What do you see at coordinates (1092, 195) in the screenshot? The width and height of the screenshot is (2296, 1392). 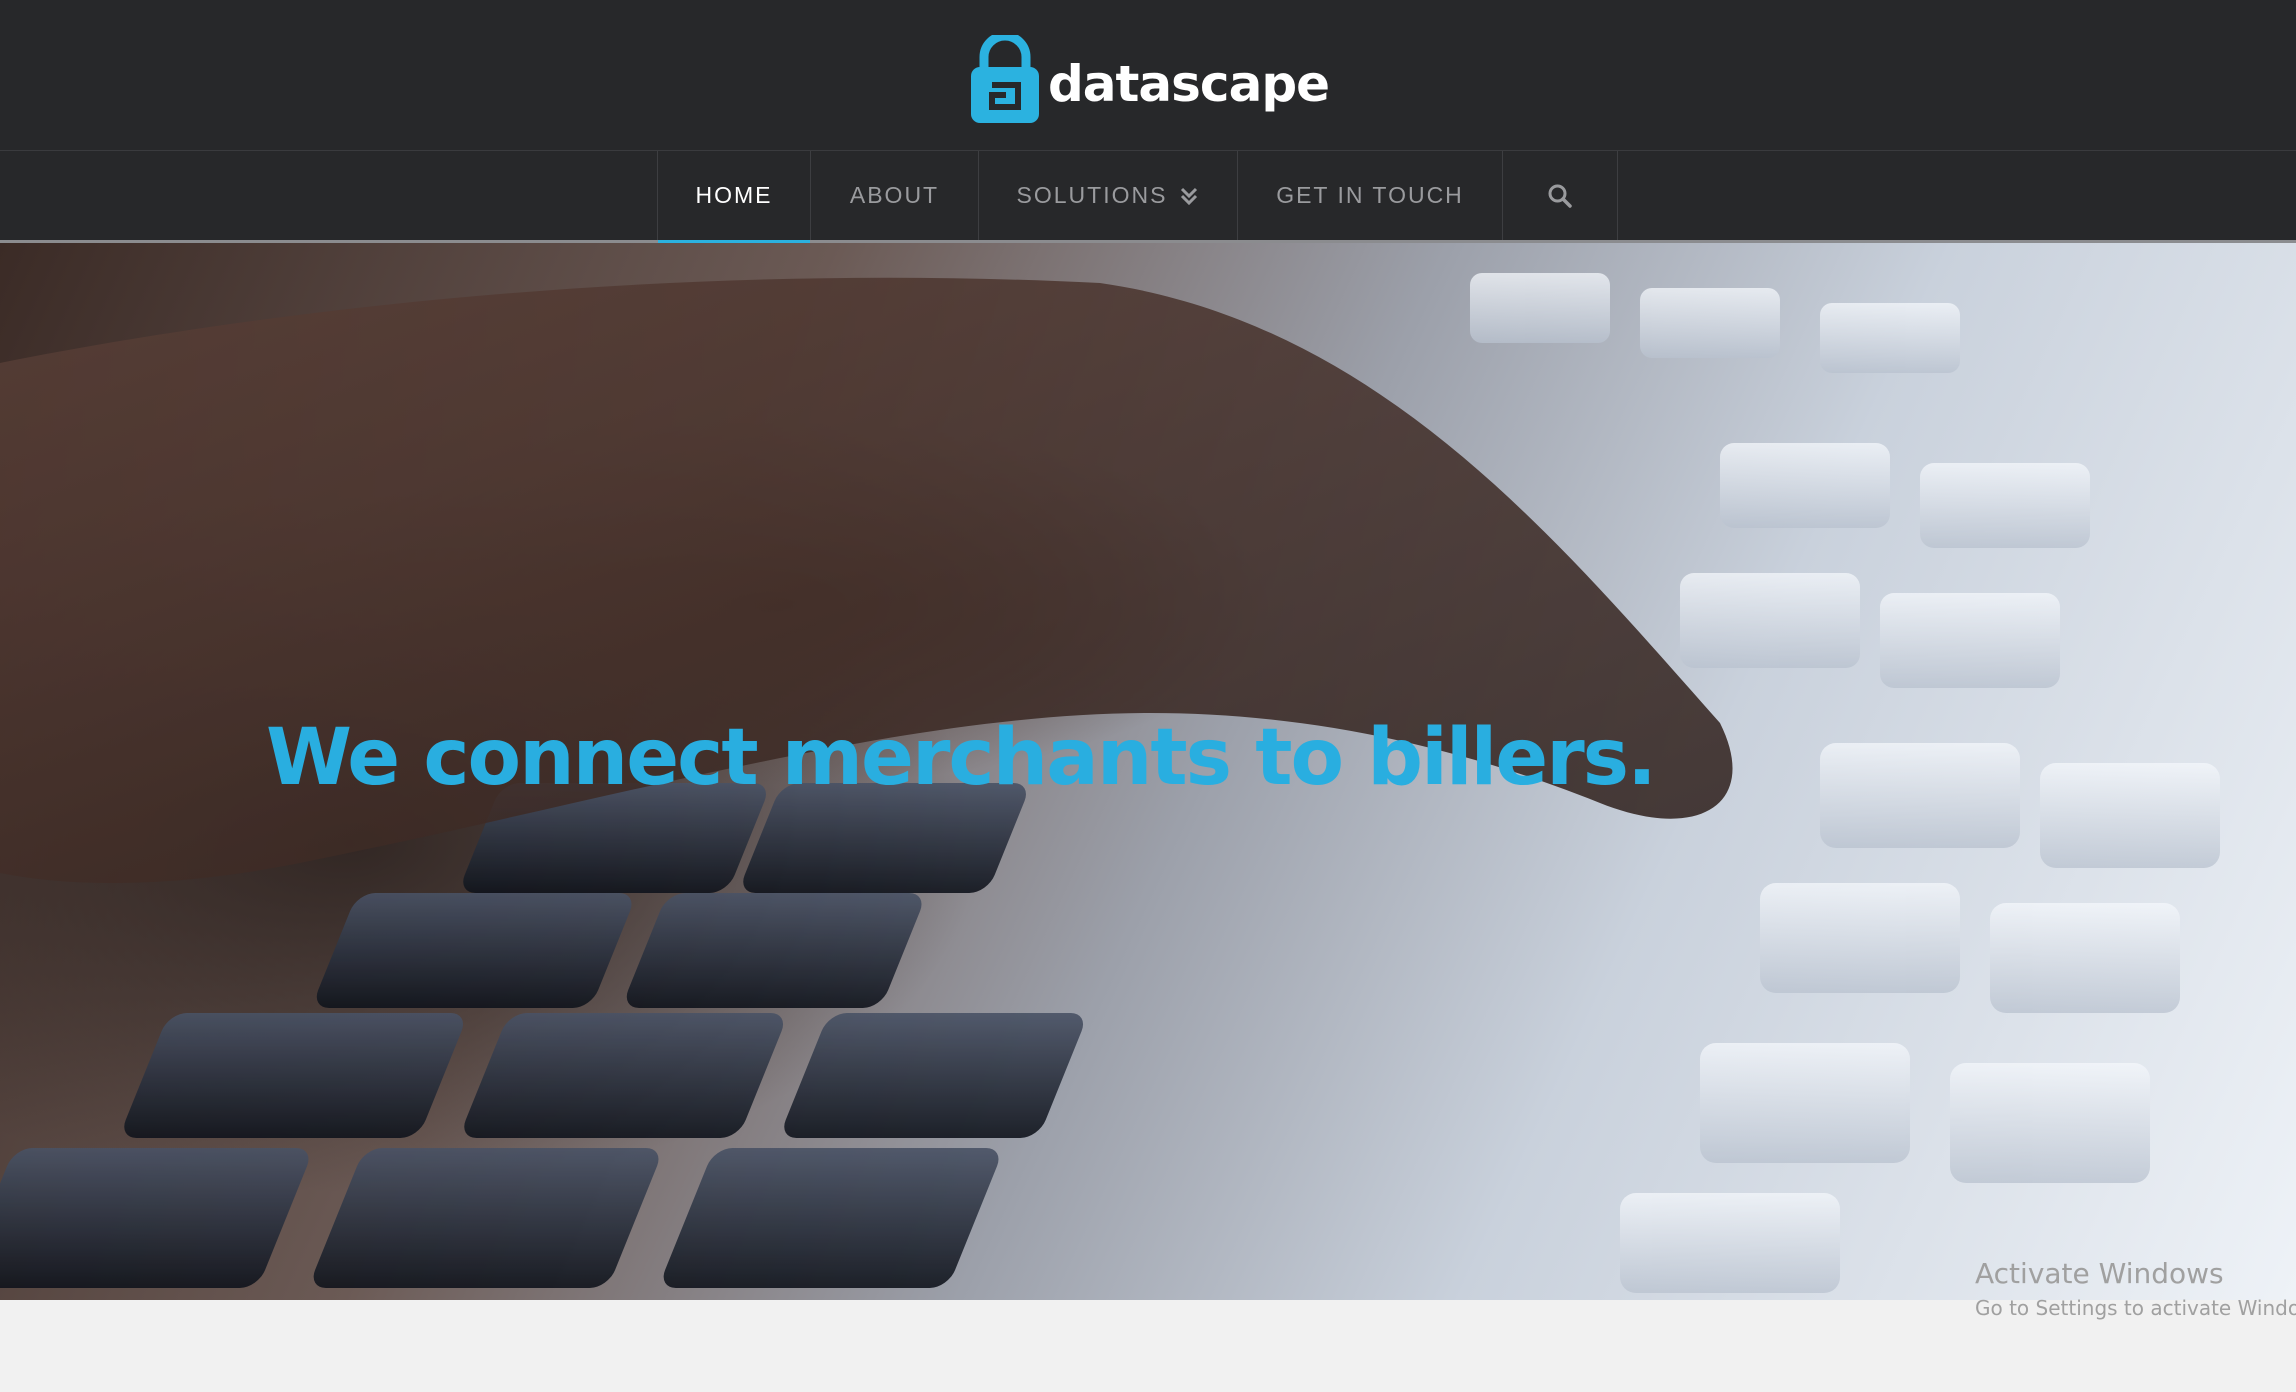 I see `nav-item-solutions-label: SOLUTIONS` at bounding box center [1092, 195].